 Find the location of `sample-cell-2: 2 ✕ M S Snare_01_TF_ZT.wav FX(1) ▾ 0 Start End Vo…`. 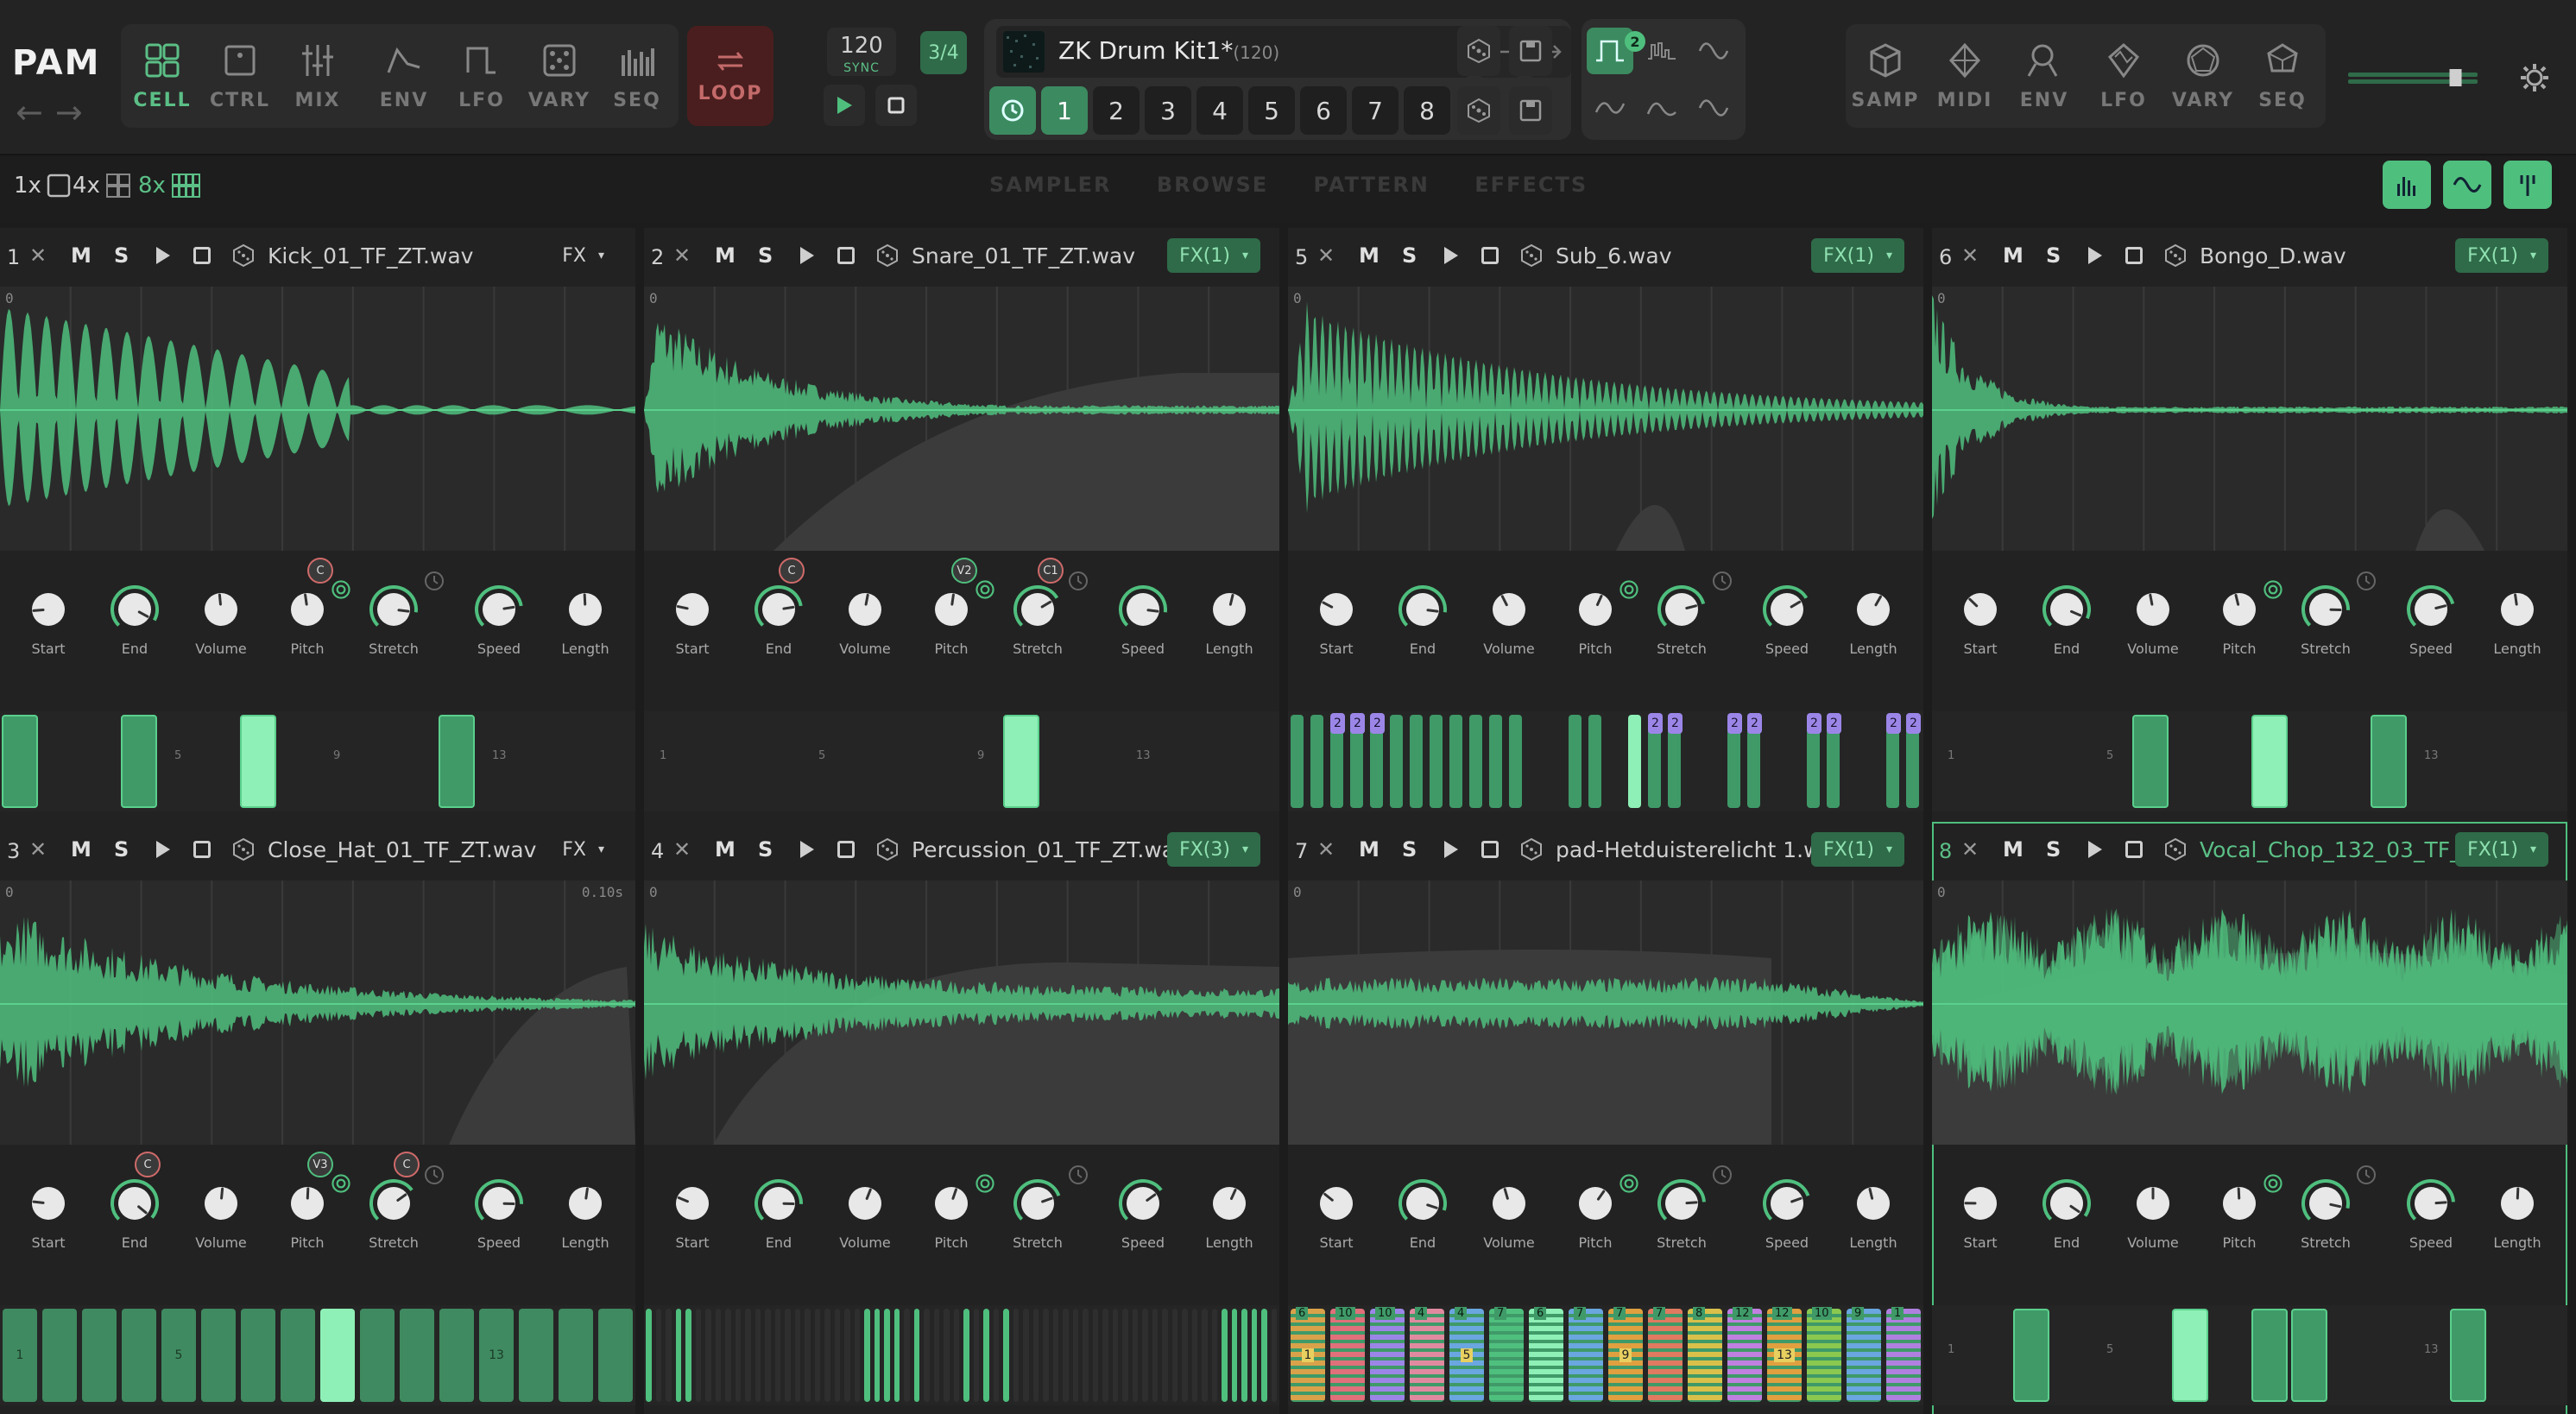

sample-cell-2: 2 ✕ M S Snare_01_TF_ZT.wav FX(1) ▾ 0 Start End Vo… is located at coordinates (961, 525).